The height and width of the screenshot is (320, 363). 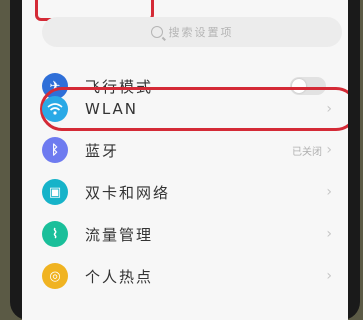 What do you see at coordinates (55, 276) in the screenshot?
I see `hotspot-icon: ◎` at bounding box center [55, 276].